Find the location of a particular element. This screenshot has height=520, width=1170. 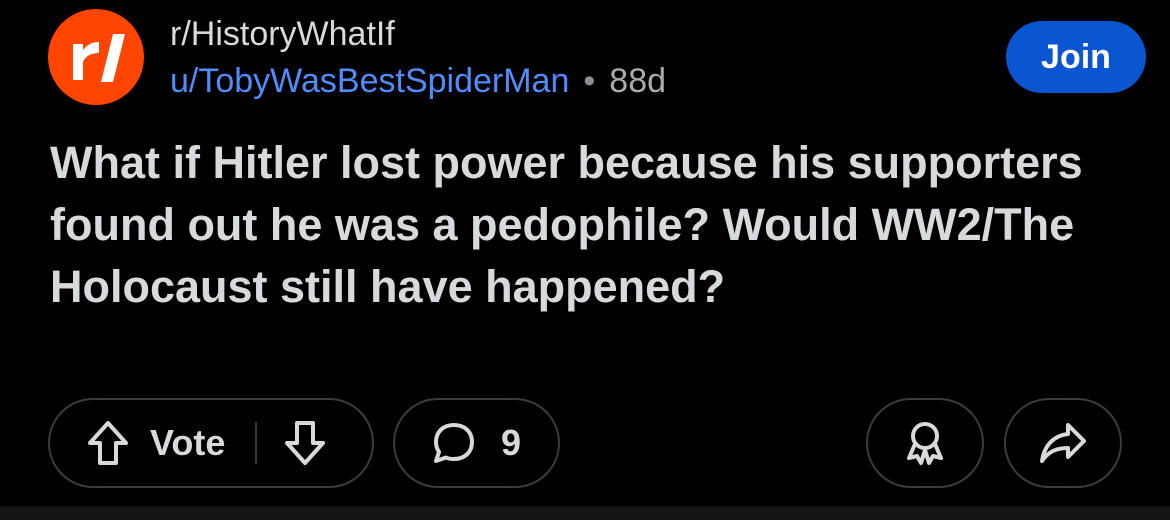

comment-button-inner: 9 is located at coordinates (476, 443).